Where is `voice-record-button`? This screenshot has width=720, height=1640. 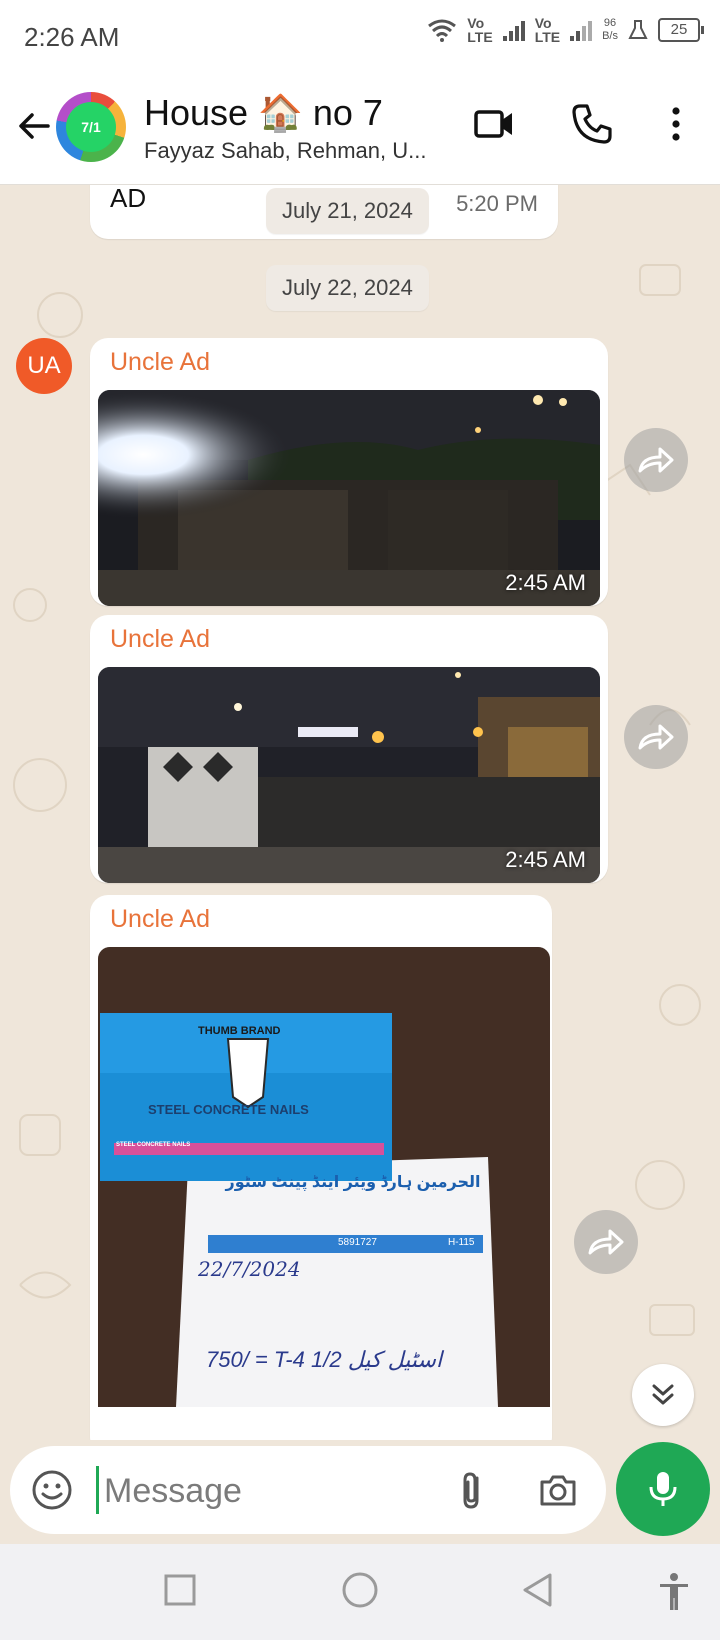
voice-record-button is located at coordinates (663, 1489).